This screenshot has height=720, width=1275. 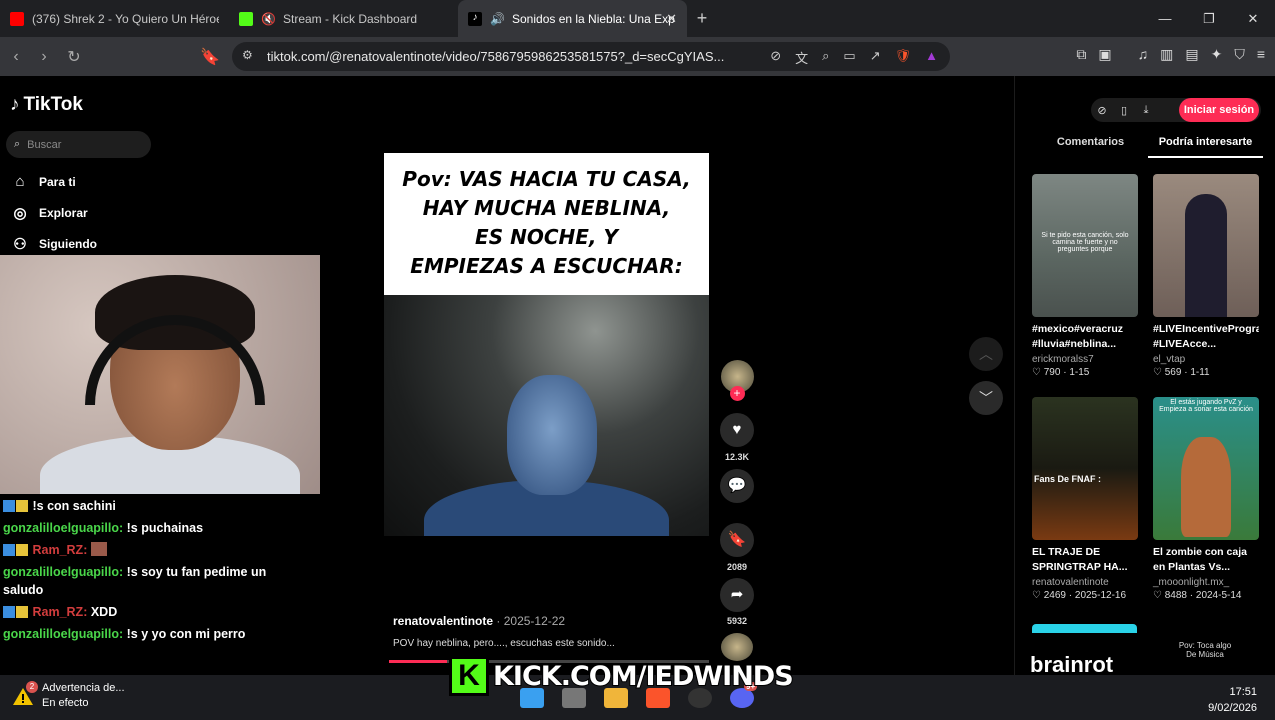 I want to click on warning-notification: 2 Advertencia de... En efecto, so click(x=68, y=696).